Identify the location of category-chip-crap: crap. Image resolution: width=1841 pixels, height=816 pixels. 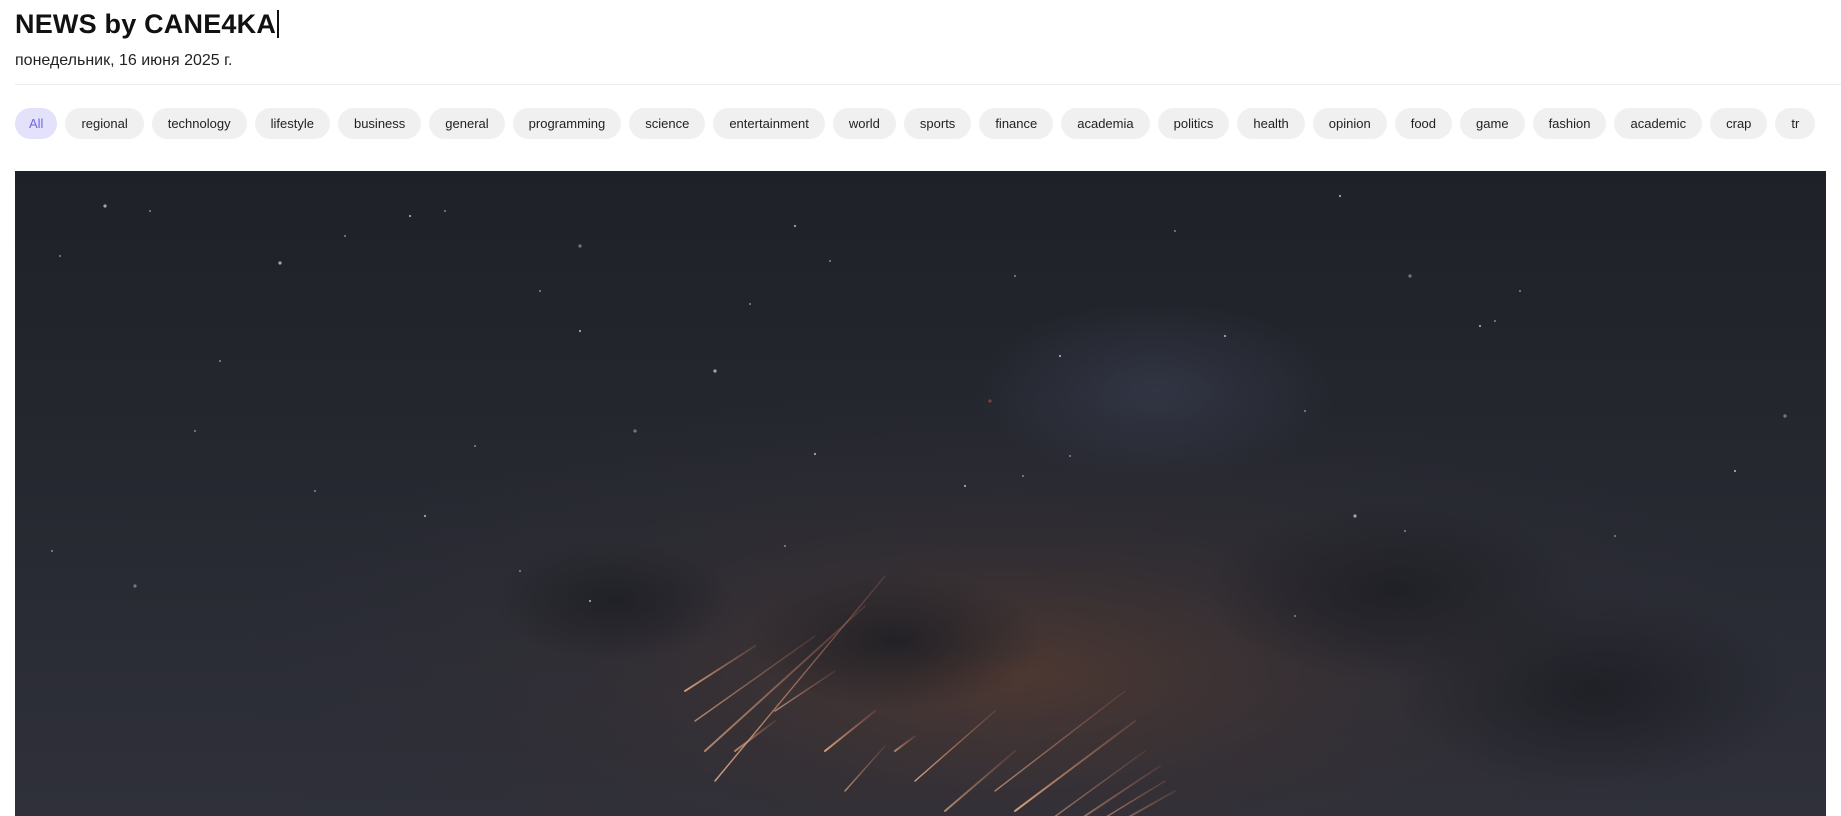
(1739, 123).